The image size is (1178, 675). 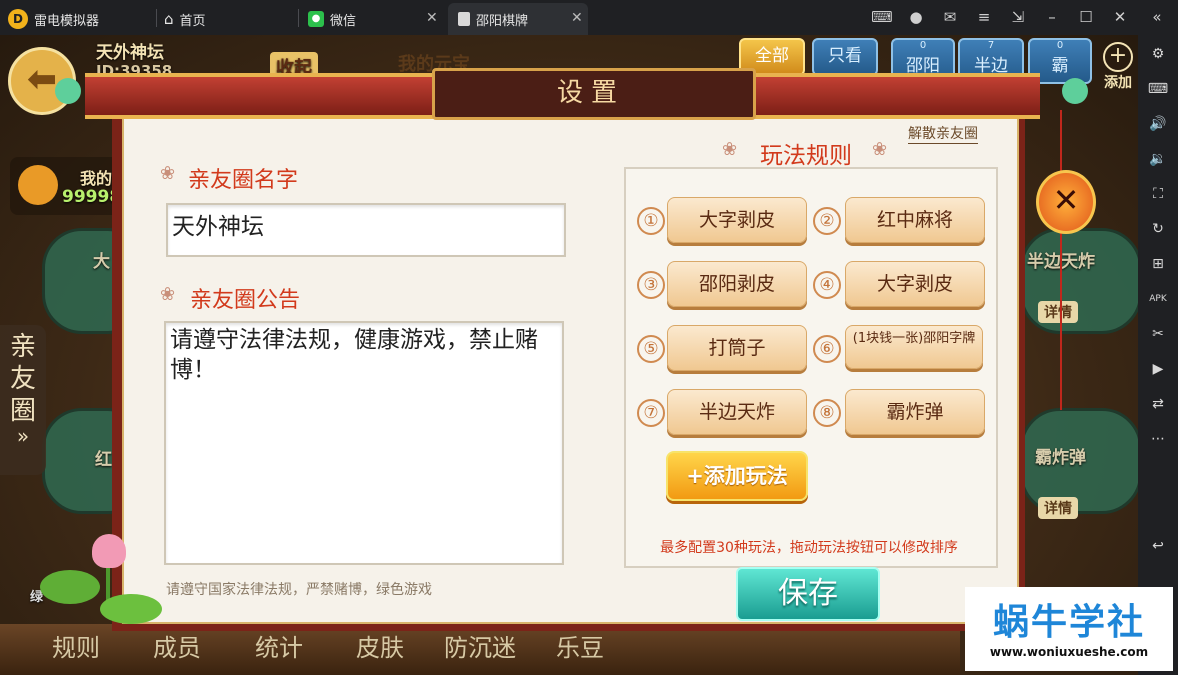 What do you see at coordinates (464, 19) in the screenshot?
I see `game-icon` at bounding box center [464, 19].